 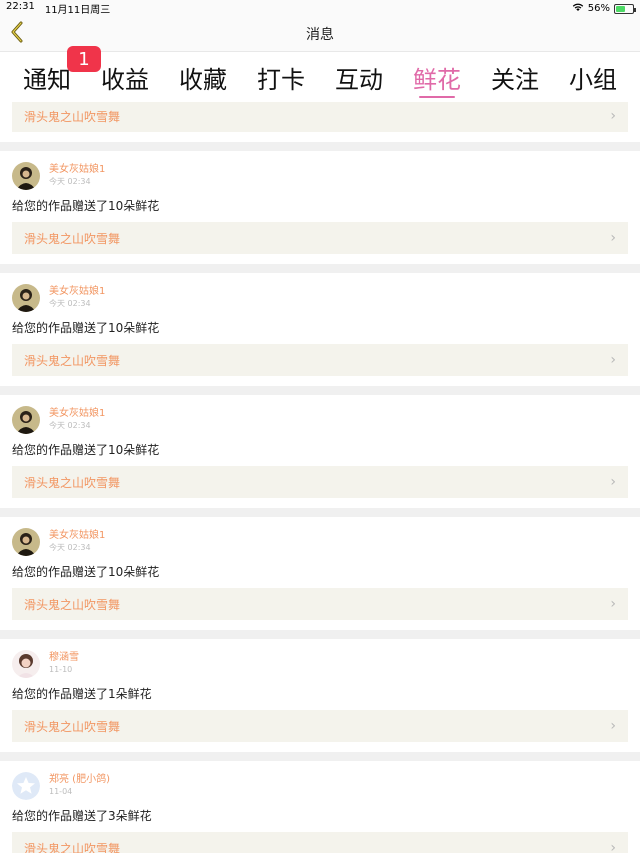 What do you see at coordinates (20, 6) in the screenshot?
I see `status-time: 22:31` at bounding box center [20, 6].